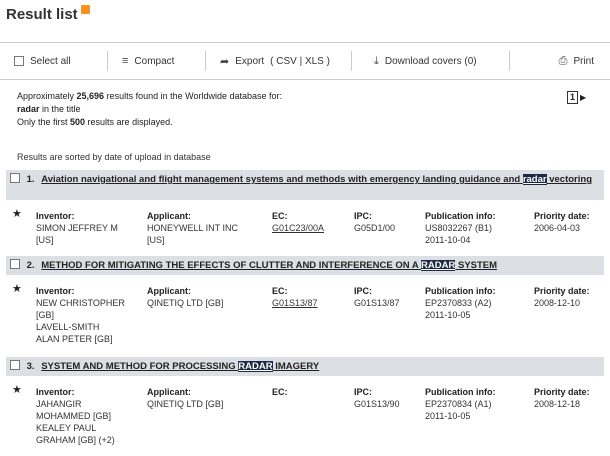  I want to click on list-icon: ≡, so click(125, 61).